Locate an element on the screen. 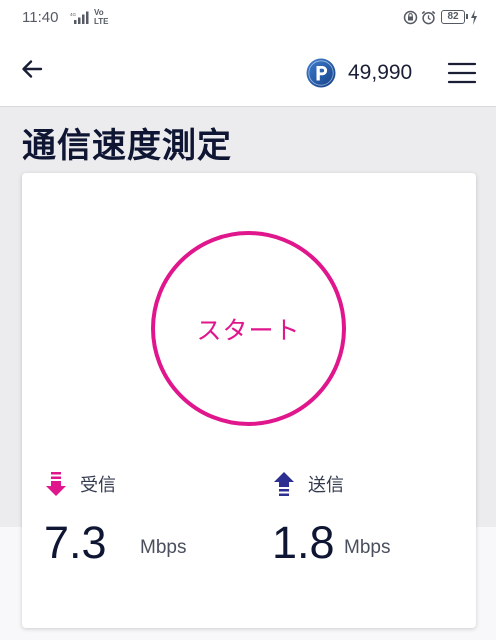 This screenshot has height=640, width=496. volte-icon: Vo LTE is located at coordinates (101, 17).